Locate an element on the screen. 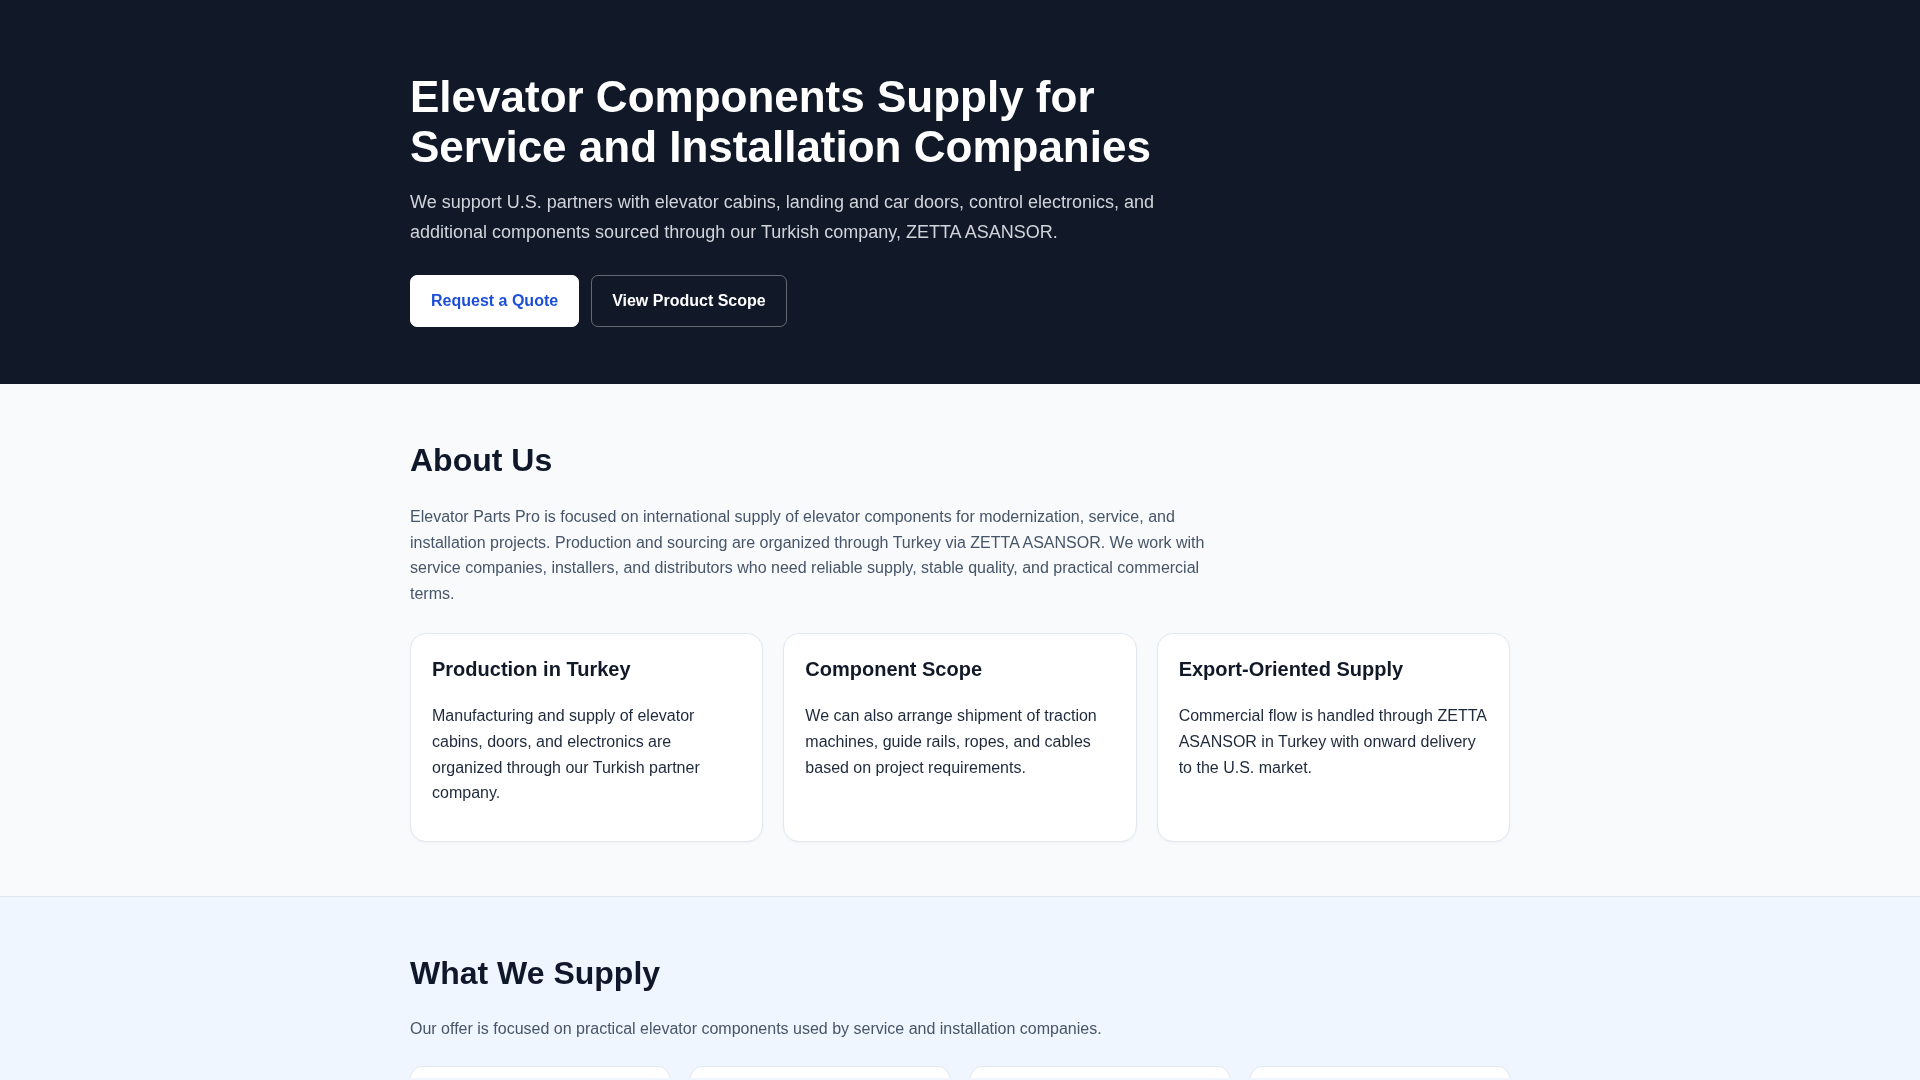 The width and height of the screenshot is (1920, 1080). card-title: Export-Oriented Supply is located at coordinates (1291, 670).